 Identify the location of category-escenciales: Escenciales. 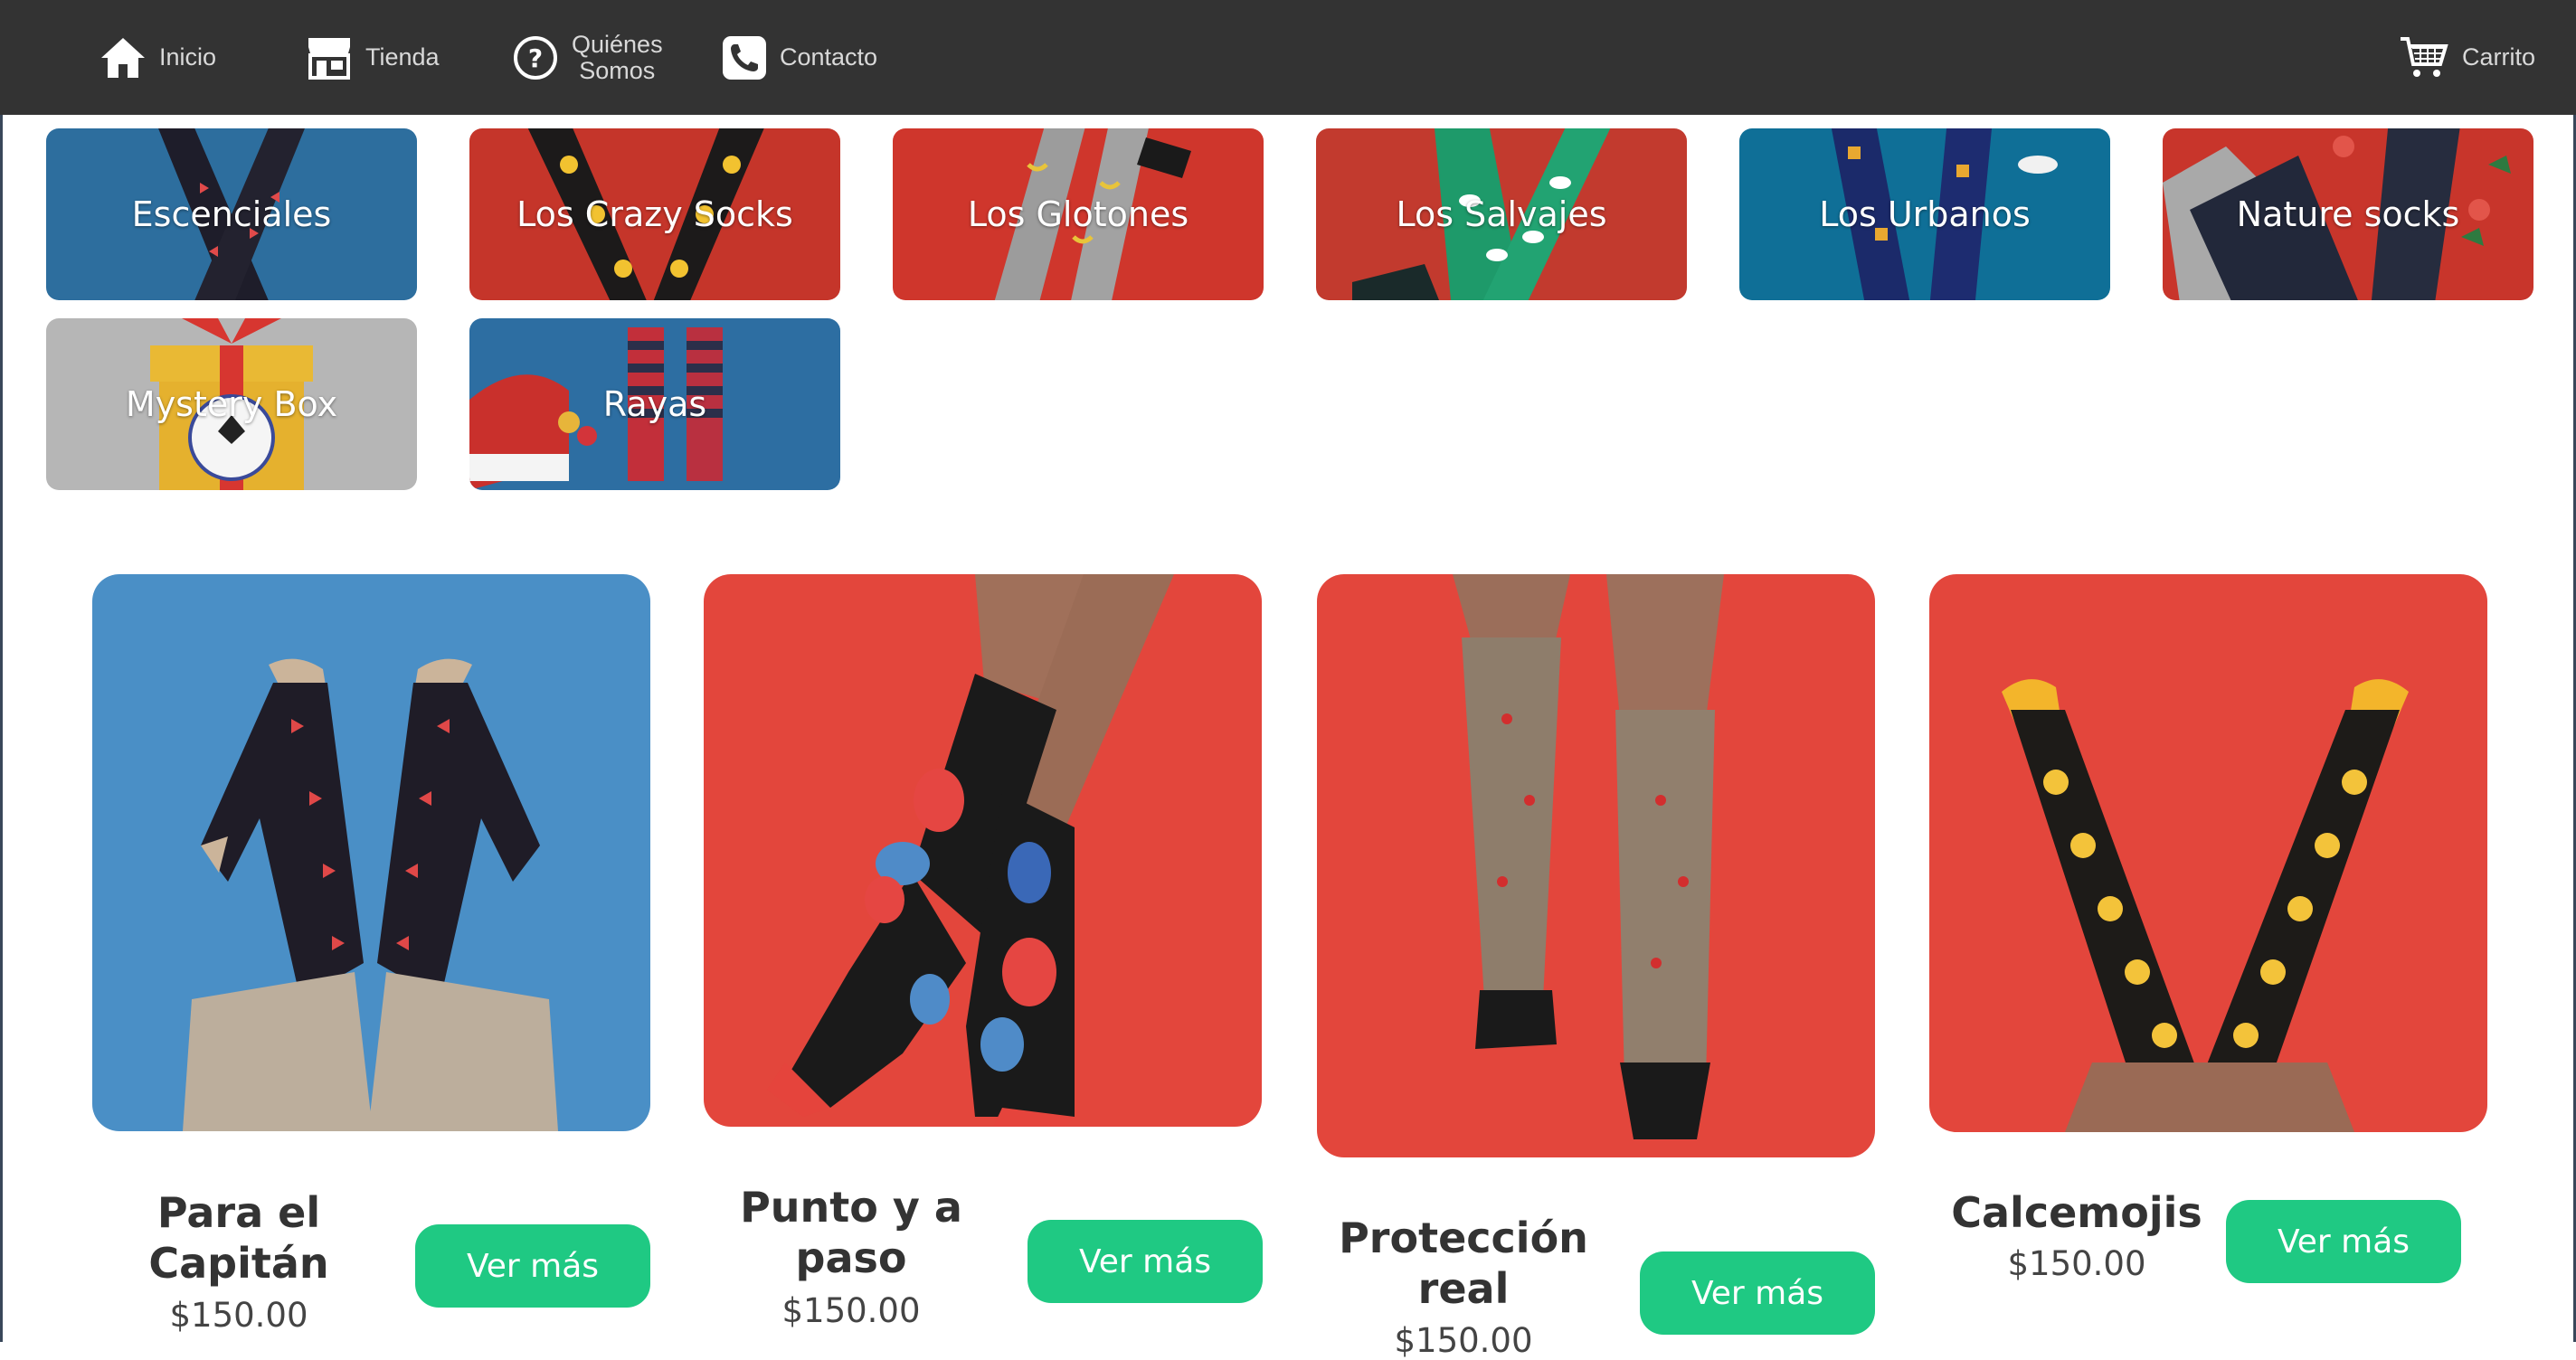
(232, 214).